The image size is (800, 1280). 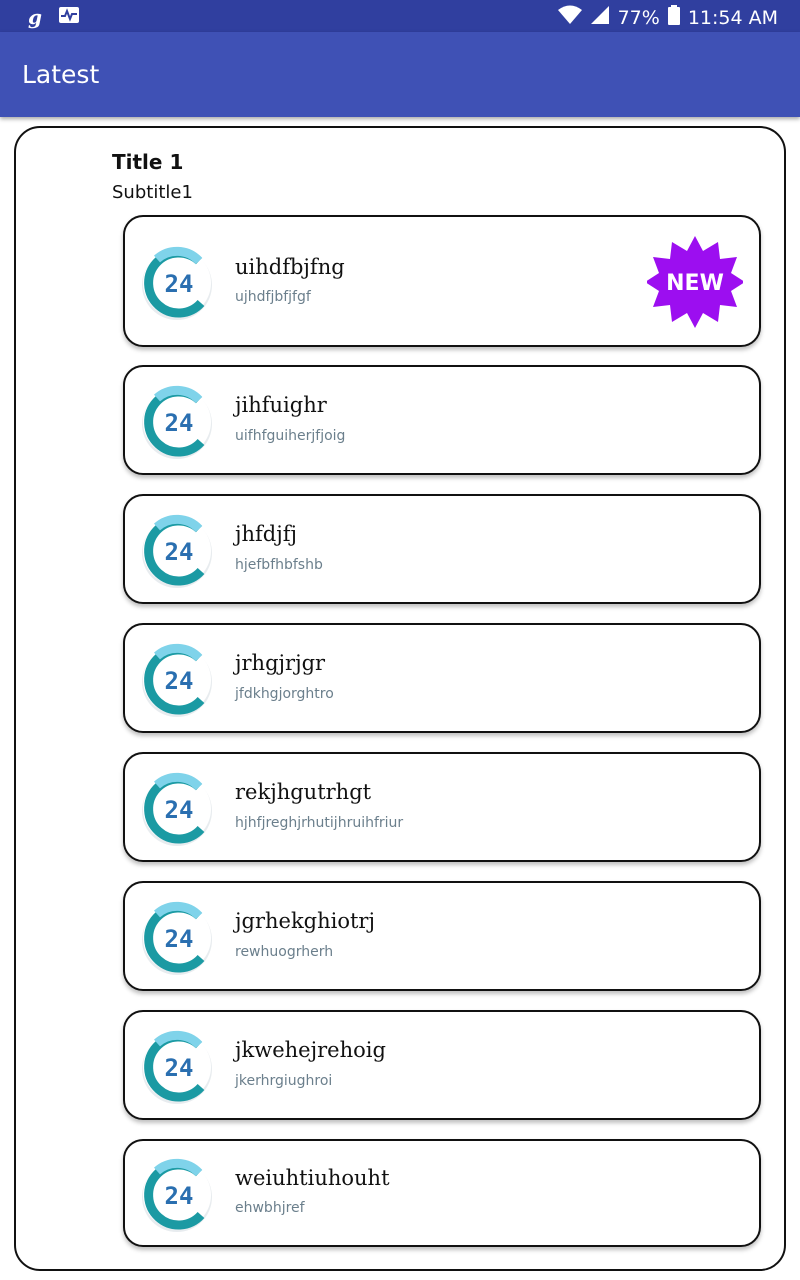 What do you see at coordinates (442, 281) in the screenshot?
I see `list-item: 24 uihdfbjfng ujhdfjbfjfgf NEW` at bounding box center [442, 281].